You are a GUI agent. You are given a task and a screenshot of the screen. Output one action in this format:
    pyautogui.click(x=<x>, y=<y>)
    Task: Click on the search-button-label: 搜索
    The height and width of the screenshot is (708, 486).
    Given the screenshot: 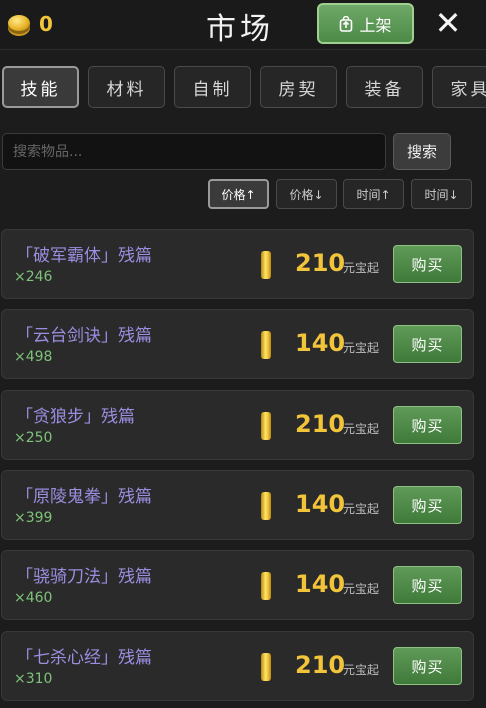 What is the action you would take?
    pyautogui.click(x=421, y=152)
    